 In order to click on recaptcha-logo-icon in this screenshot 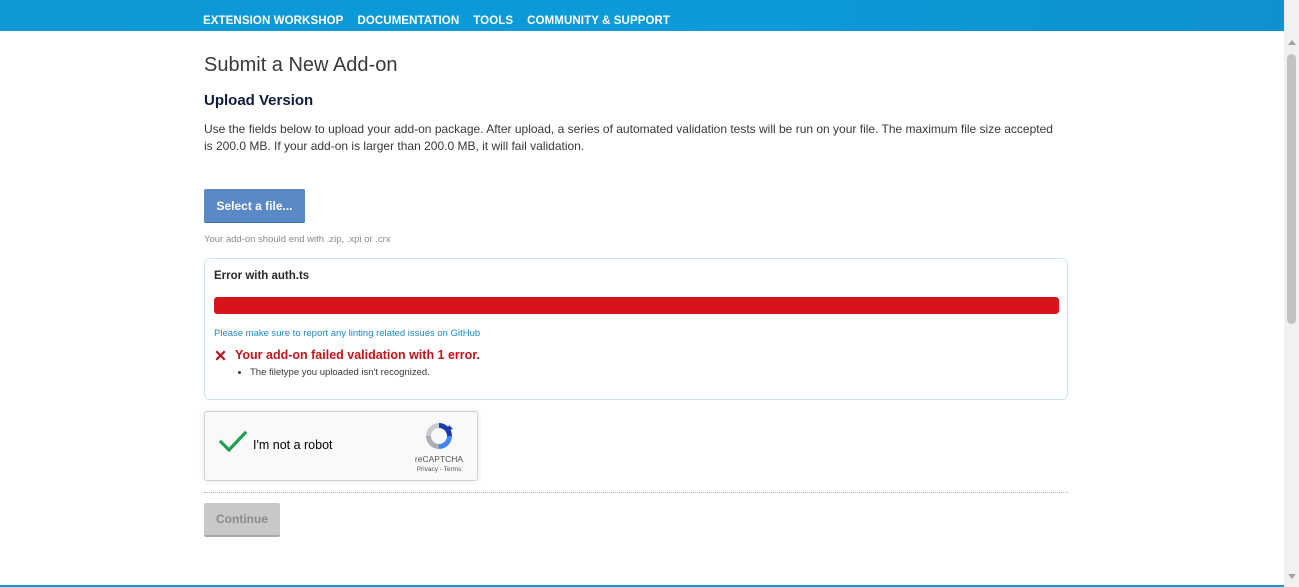, I will do `click(439, 436)`.